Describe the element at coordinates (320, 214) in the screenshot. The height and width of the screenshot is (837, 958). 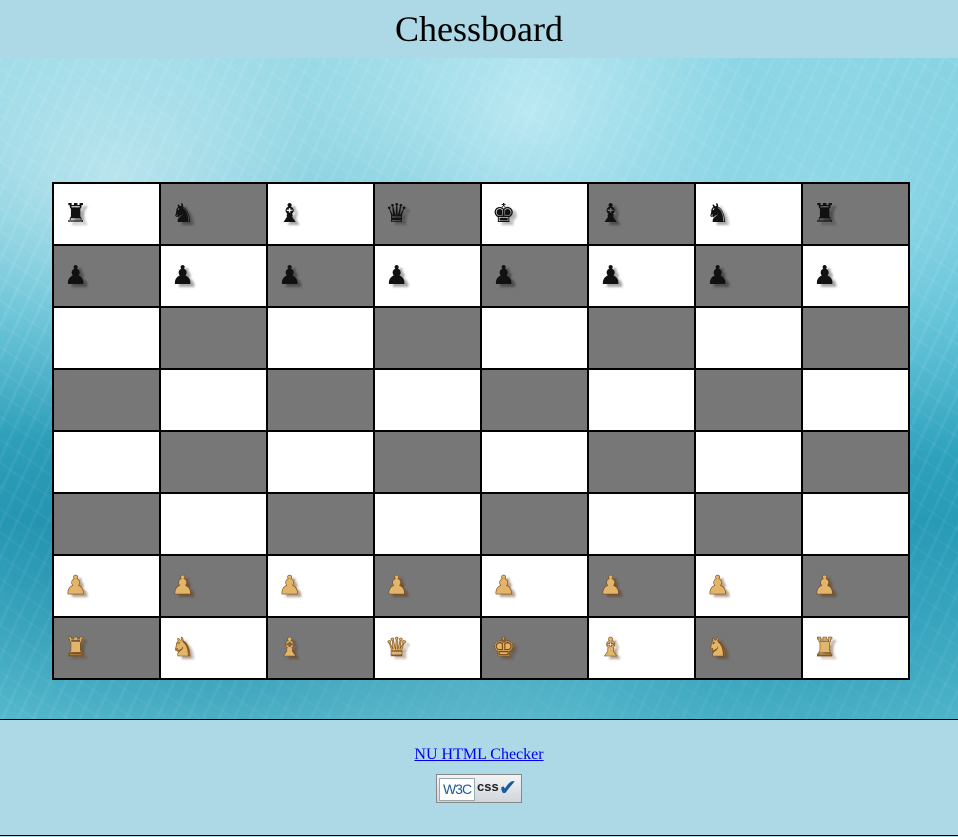
I see `square-c8: ♝` at that location.